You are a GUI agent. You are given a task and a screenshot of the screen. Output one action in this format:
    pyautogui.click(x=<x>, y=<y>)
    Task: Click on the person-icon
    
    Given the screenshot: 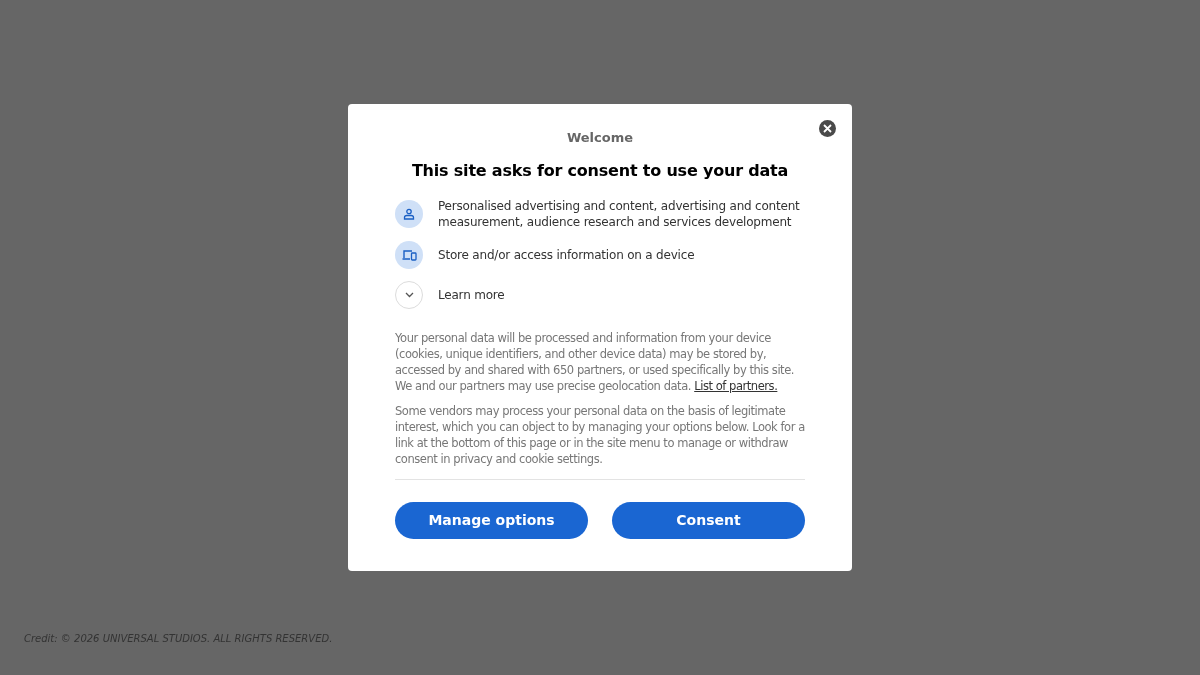 What is the action you would take?
    pyautogui.click(x=409, y=214)
    